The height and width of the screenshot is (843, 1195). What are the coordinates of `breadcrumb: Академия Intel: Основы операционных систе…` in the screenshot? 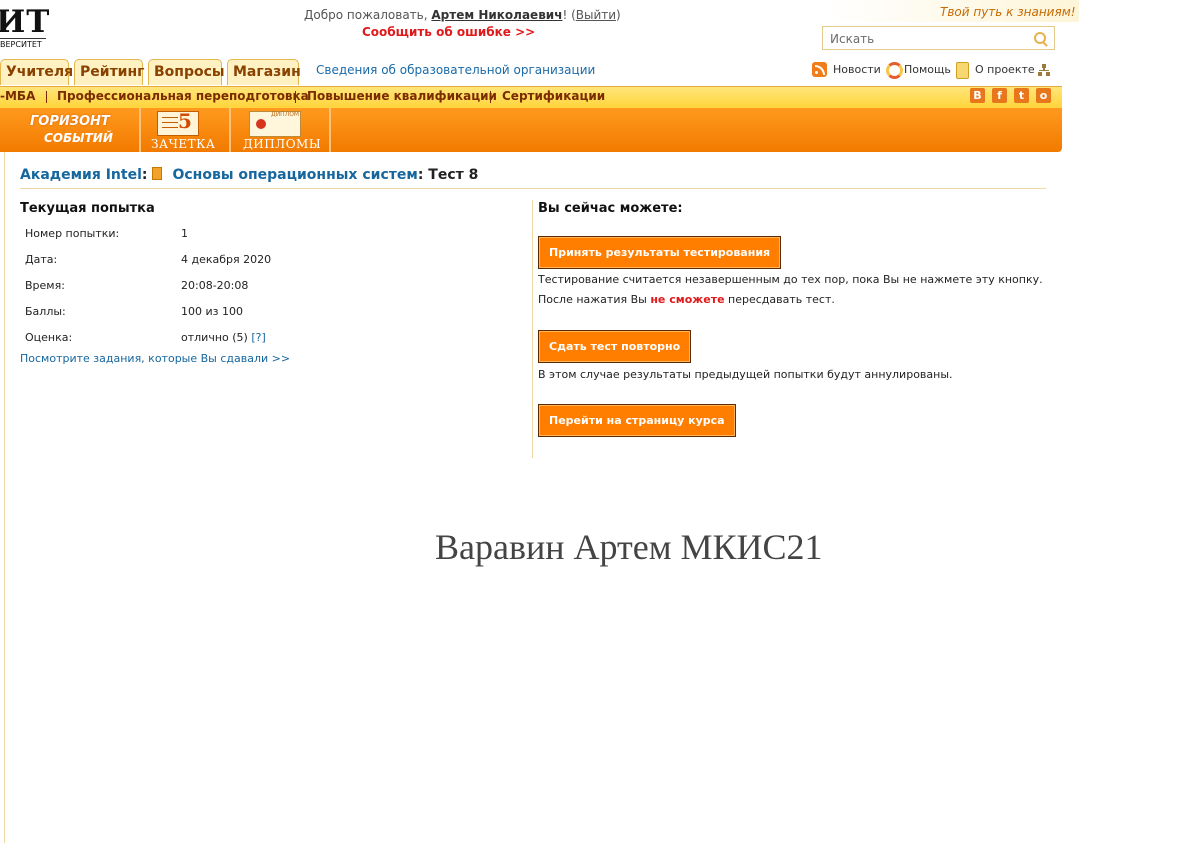 It's located at (249, 175).